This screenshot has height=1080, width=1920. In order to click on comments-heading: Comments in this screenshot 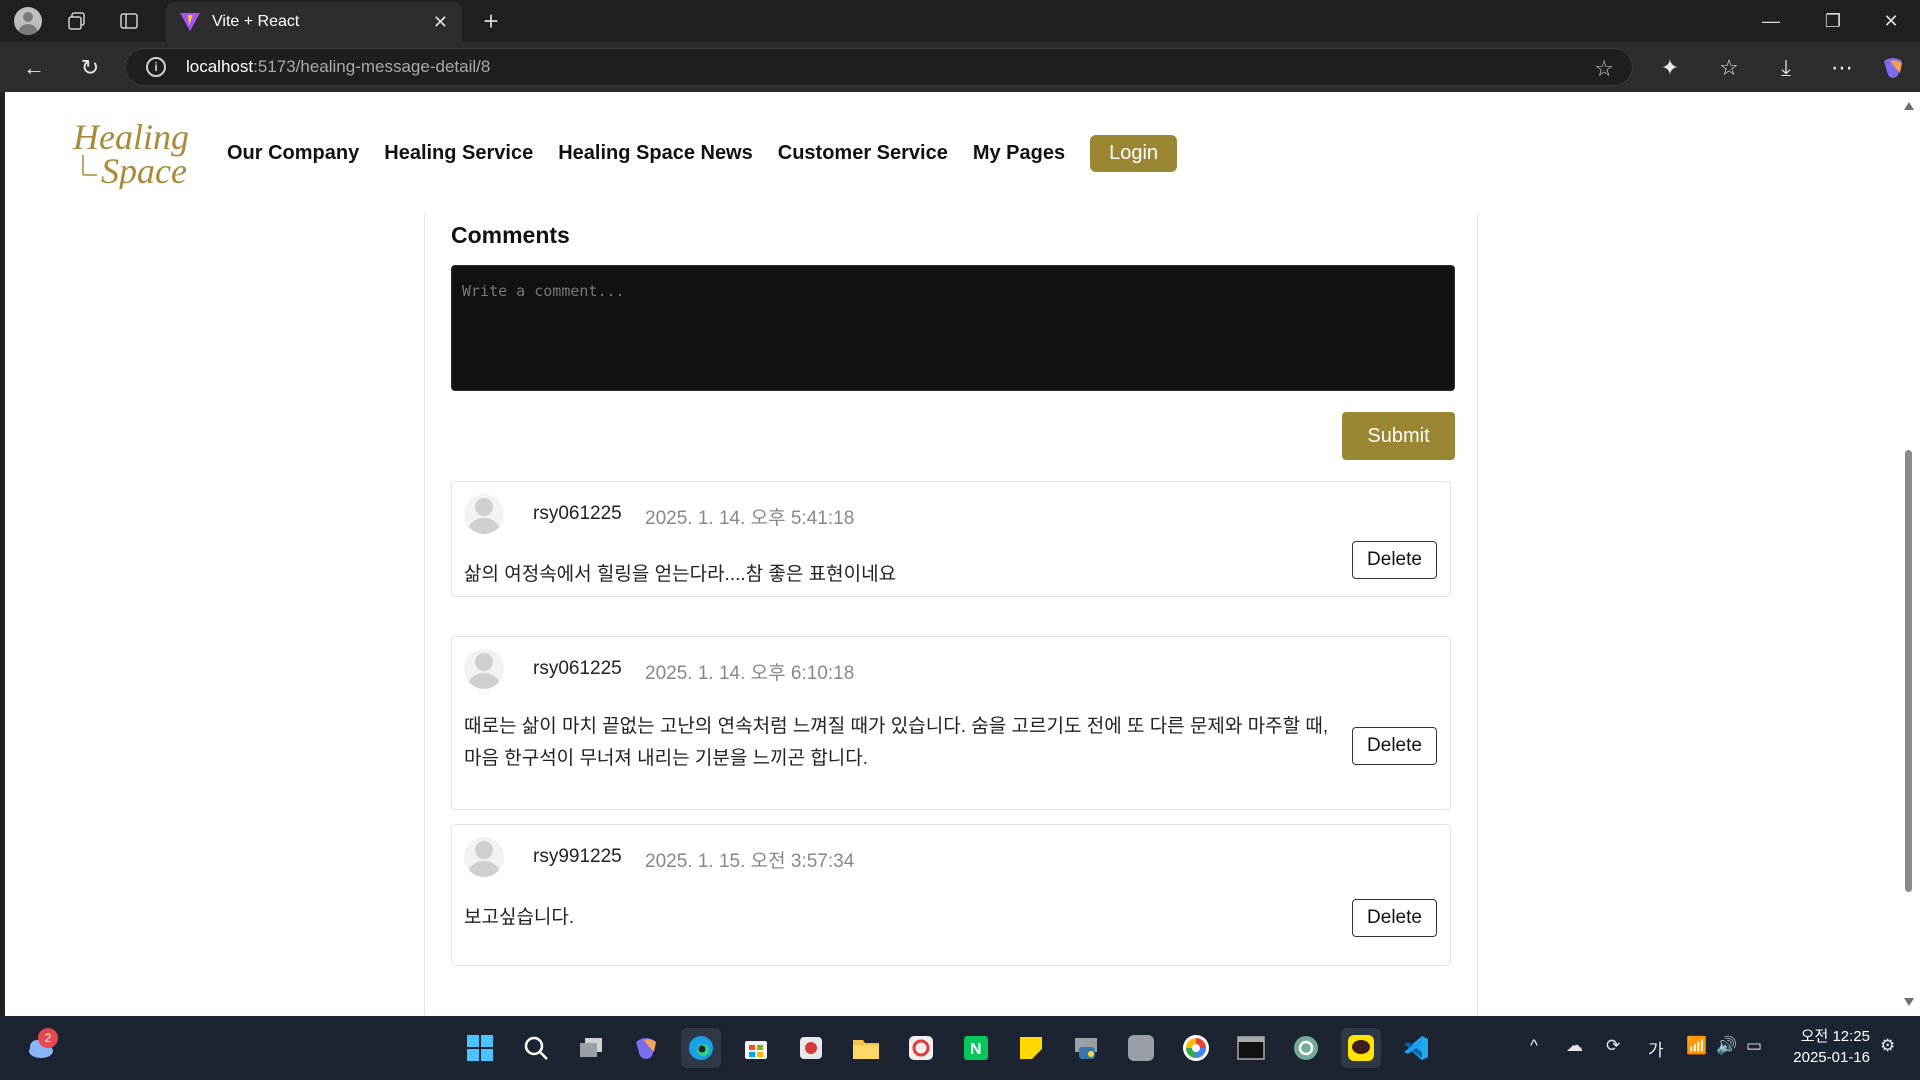, I will do `click(510, 235)`.